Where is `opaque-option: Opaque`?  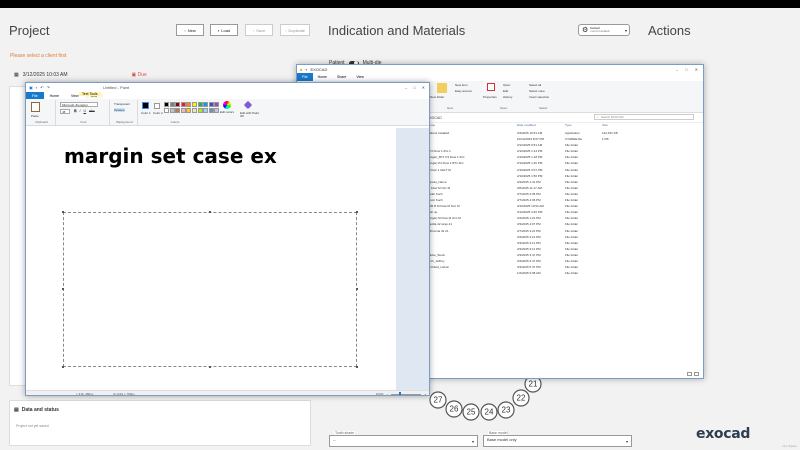
opaque-option: Opaque is located at coordinates (119, 110).